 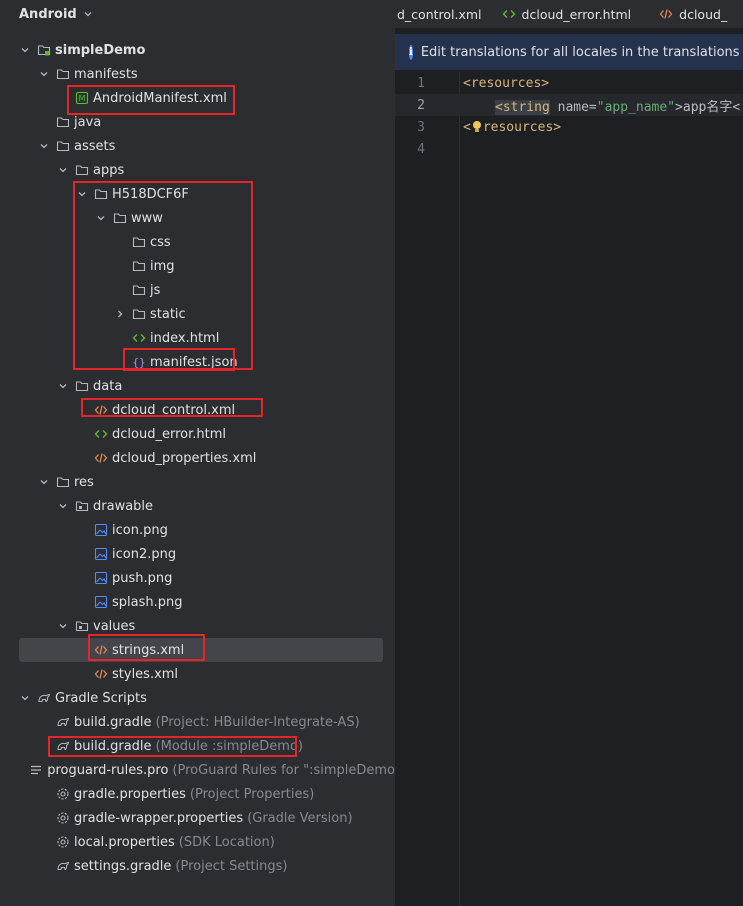 I want to click on tree-item-label: strings.xml, so click(x=148, y=650).